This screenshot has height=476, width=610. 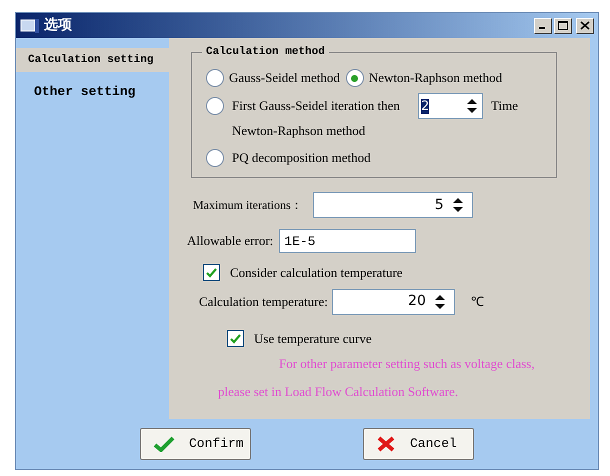 I want to click on checkbox-label: Use temperature curve, so click(x=313, y=339).